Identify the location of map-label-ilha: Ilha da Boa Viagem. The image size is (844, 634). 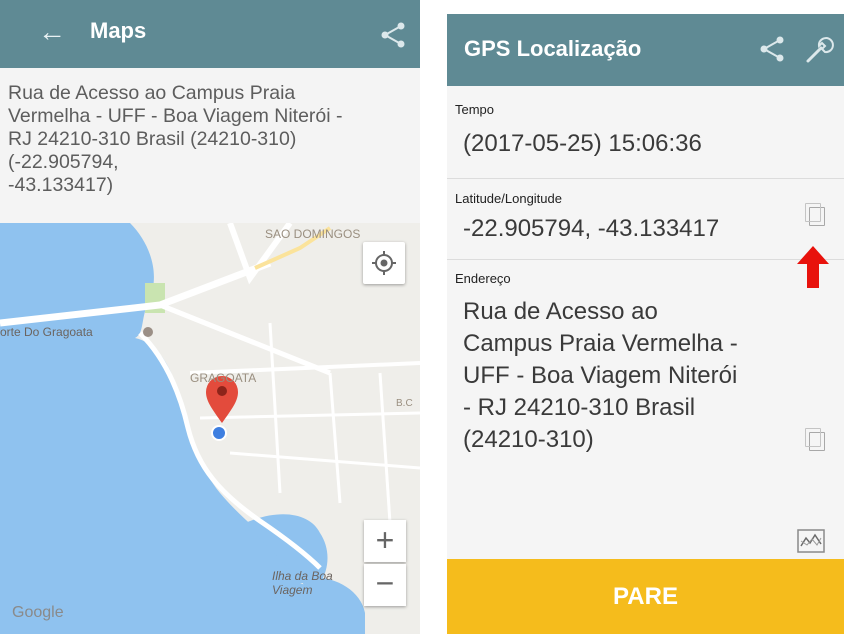
(302, 583).